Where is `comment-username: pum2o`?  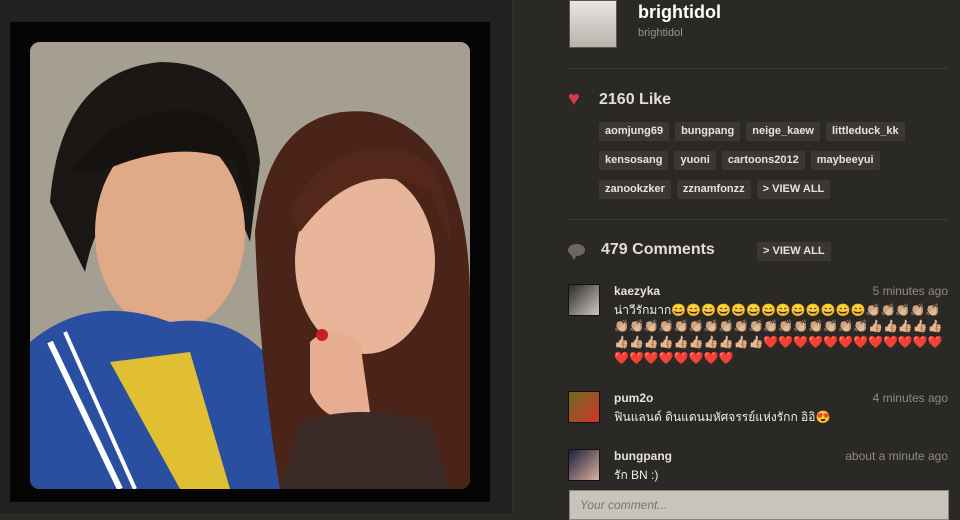
comment-username: pum2o is located at coordinates (633, 398).